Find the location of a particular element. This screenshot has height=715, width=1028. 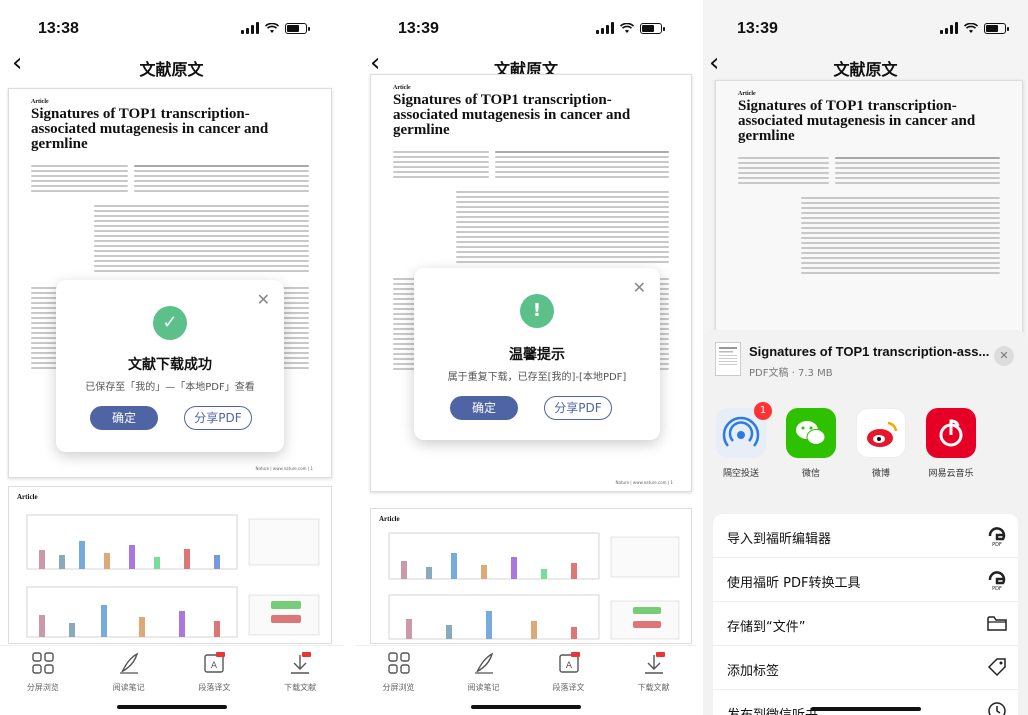

airdrop-icon: 1 is located at coordinates (744, 430).